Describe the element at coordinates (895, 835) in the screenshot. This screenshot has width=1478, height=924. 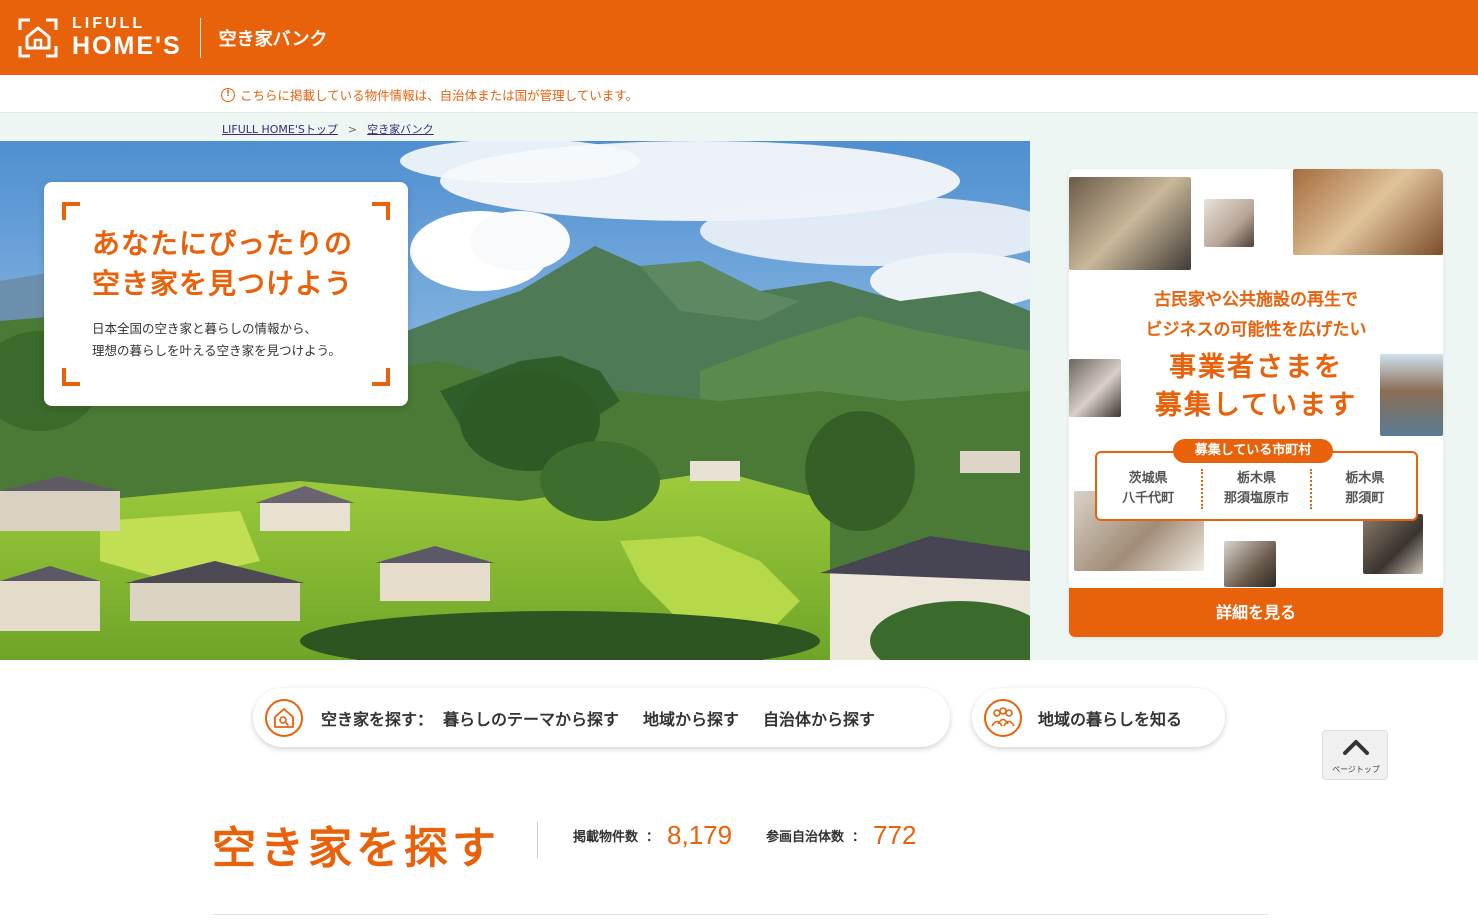
I see `stat-value: 772` at that location.